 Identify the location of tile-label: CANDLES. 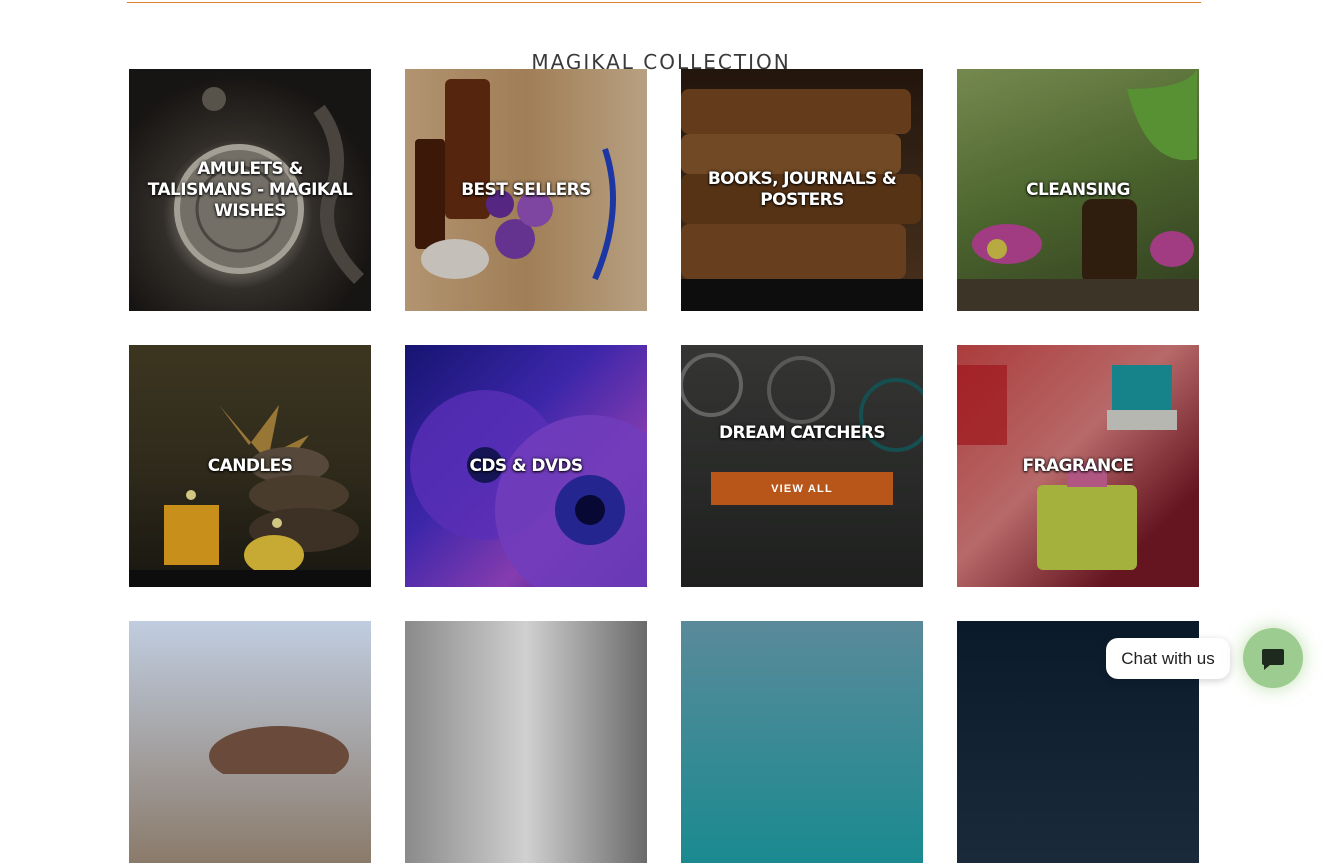
(250, 465).